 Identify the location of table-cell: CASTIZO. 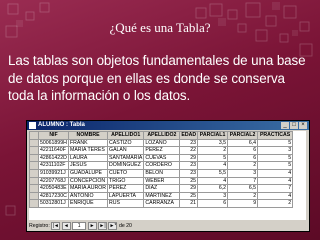
(126, 143).